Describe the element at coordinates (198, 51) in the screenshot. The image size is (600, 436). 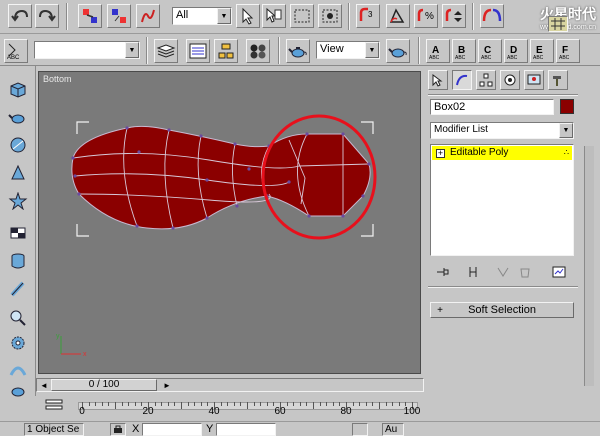
I see `curve-editor-button` at that location.